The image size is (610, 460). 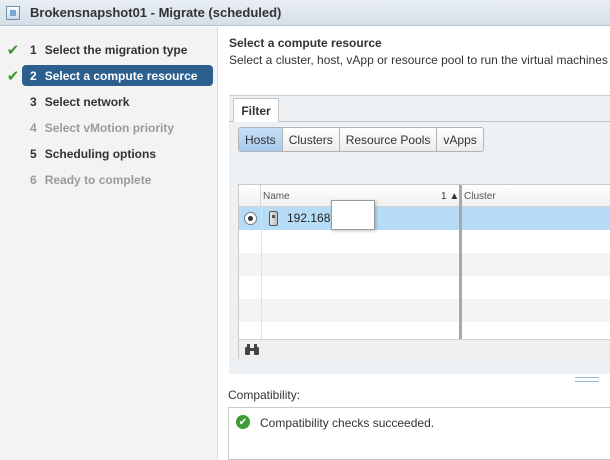 What do you see at coordinates (276, 196) in the screenshot?
I see `name-column-header: Name` at bounding box center [276, 196].